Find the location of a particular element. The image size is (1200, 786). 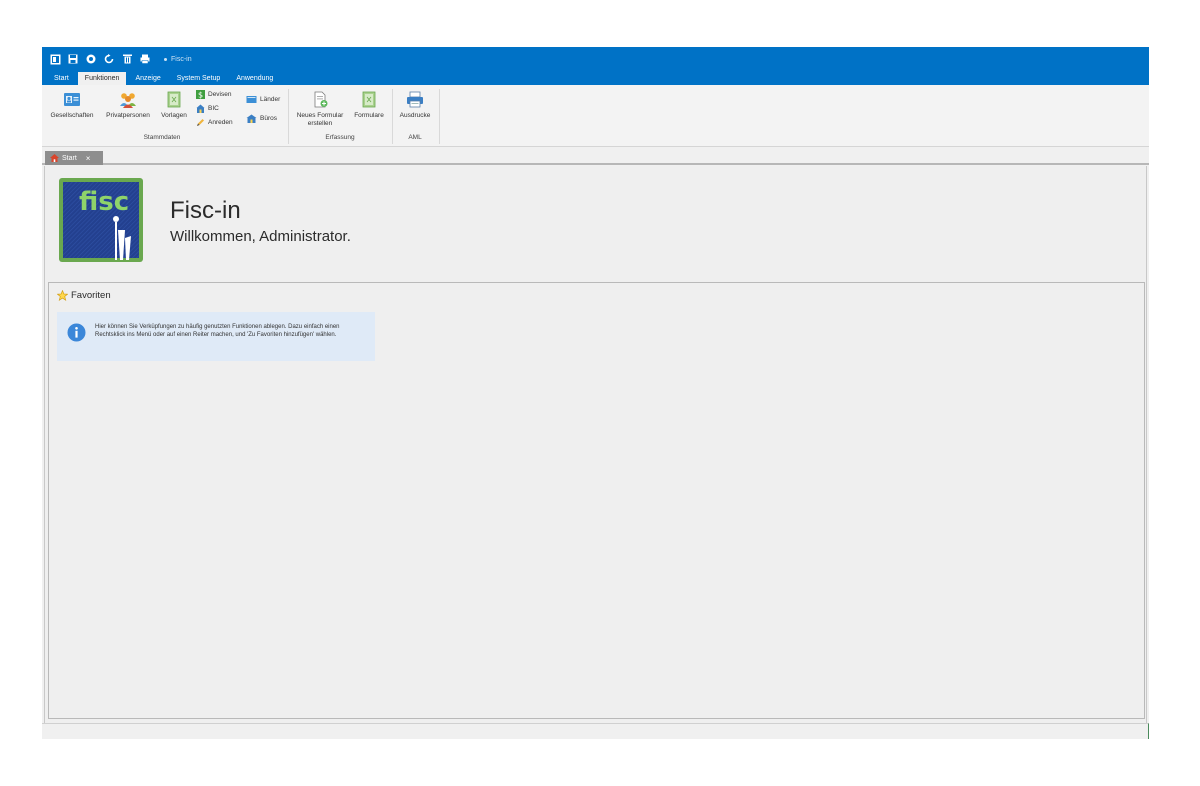

print-icon is located at coordinates (145, 59).